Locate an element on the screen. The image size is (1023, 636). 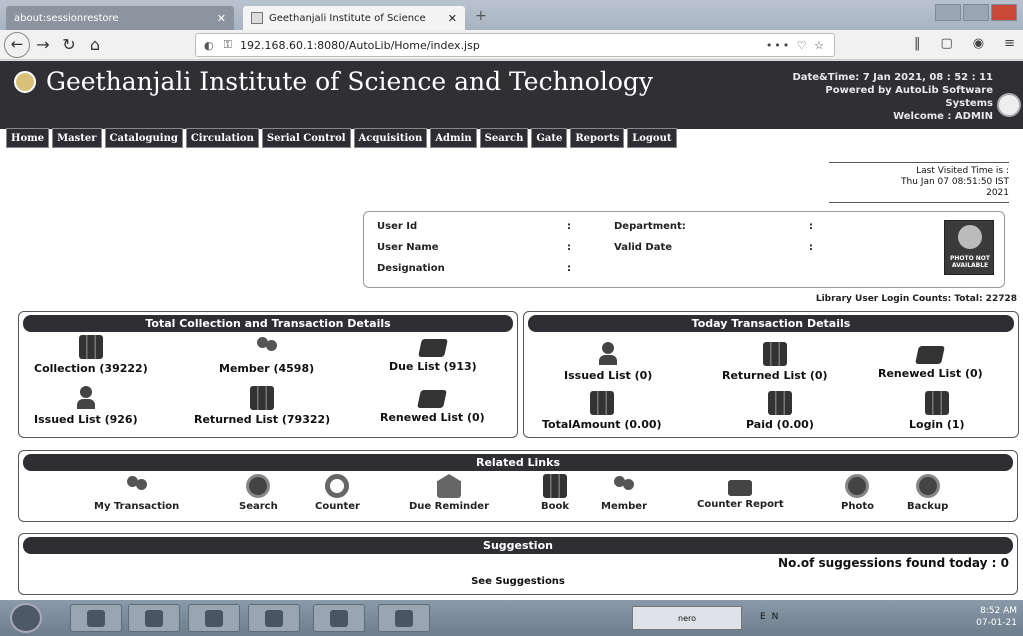
stat-due-list: Due List (913) is located at coordinates (433, 354).